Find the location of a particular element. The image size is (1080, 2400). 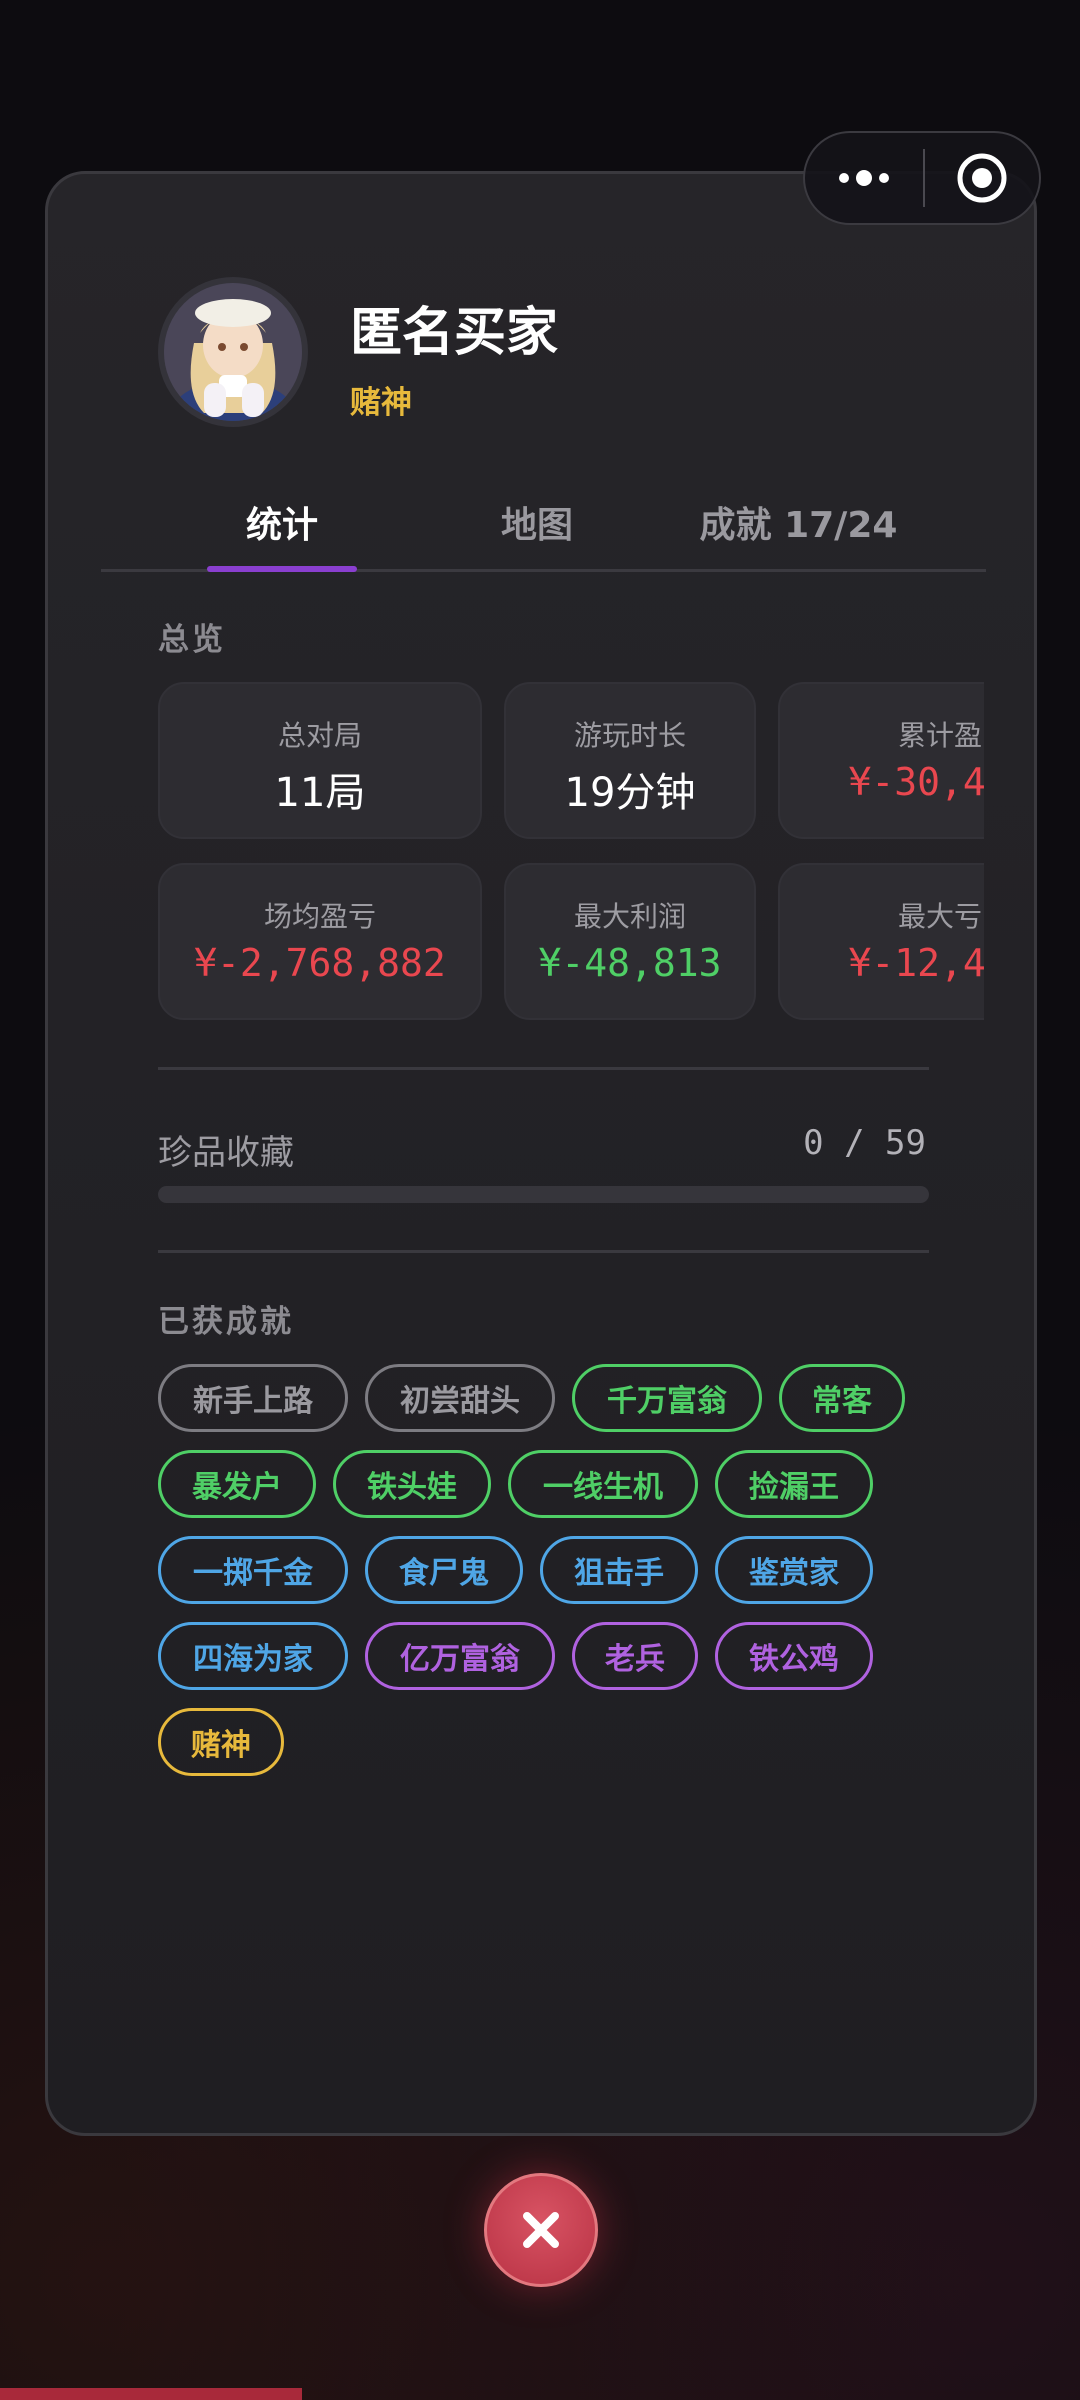

anime-figure-avatar is located at coordinates (233, 352).